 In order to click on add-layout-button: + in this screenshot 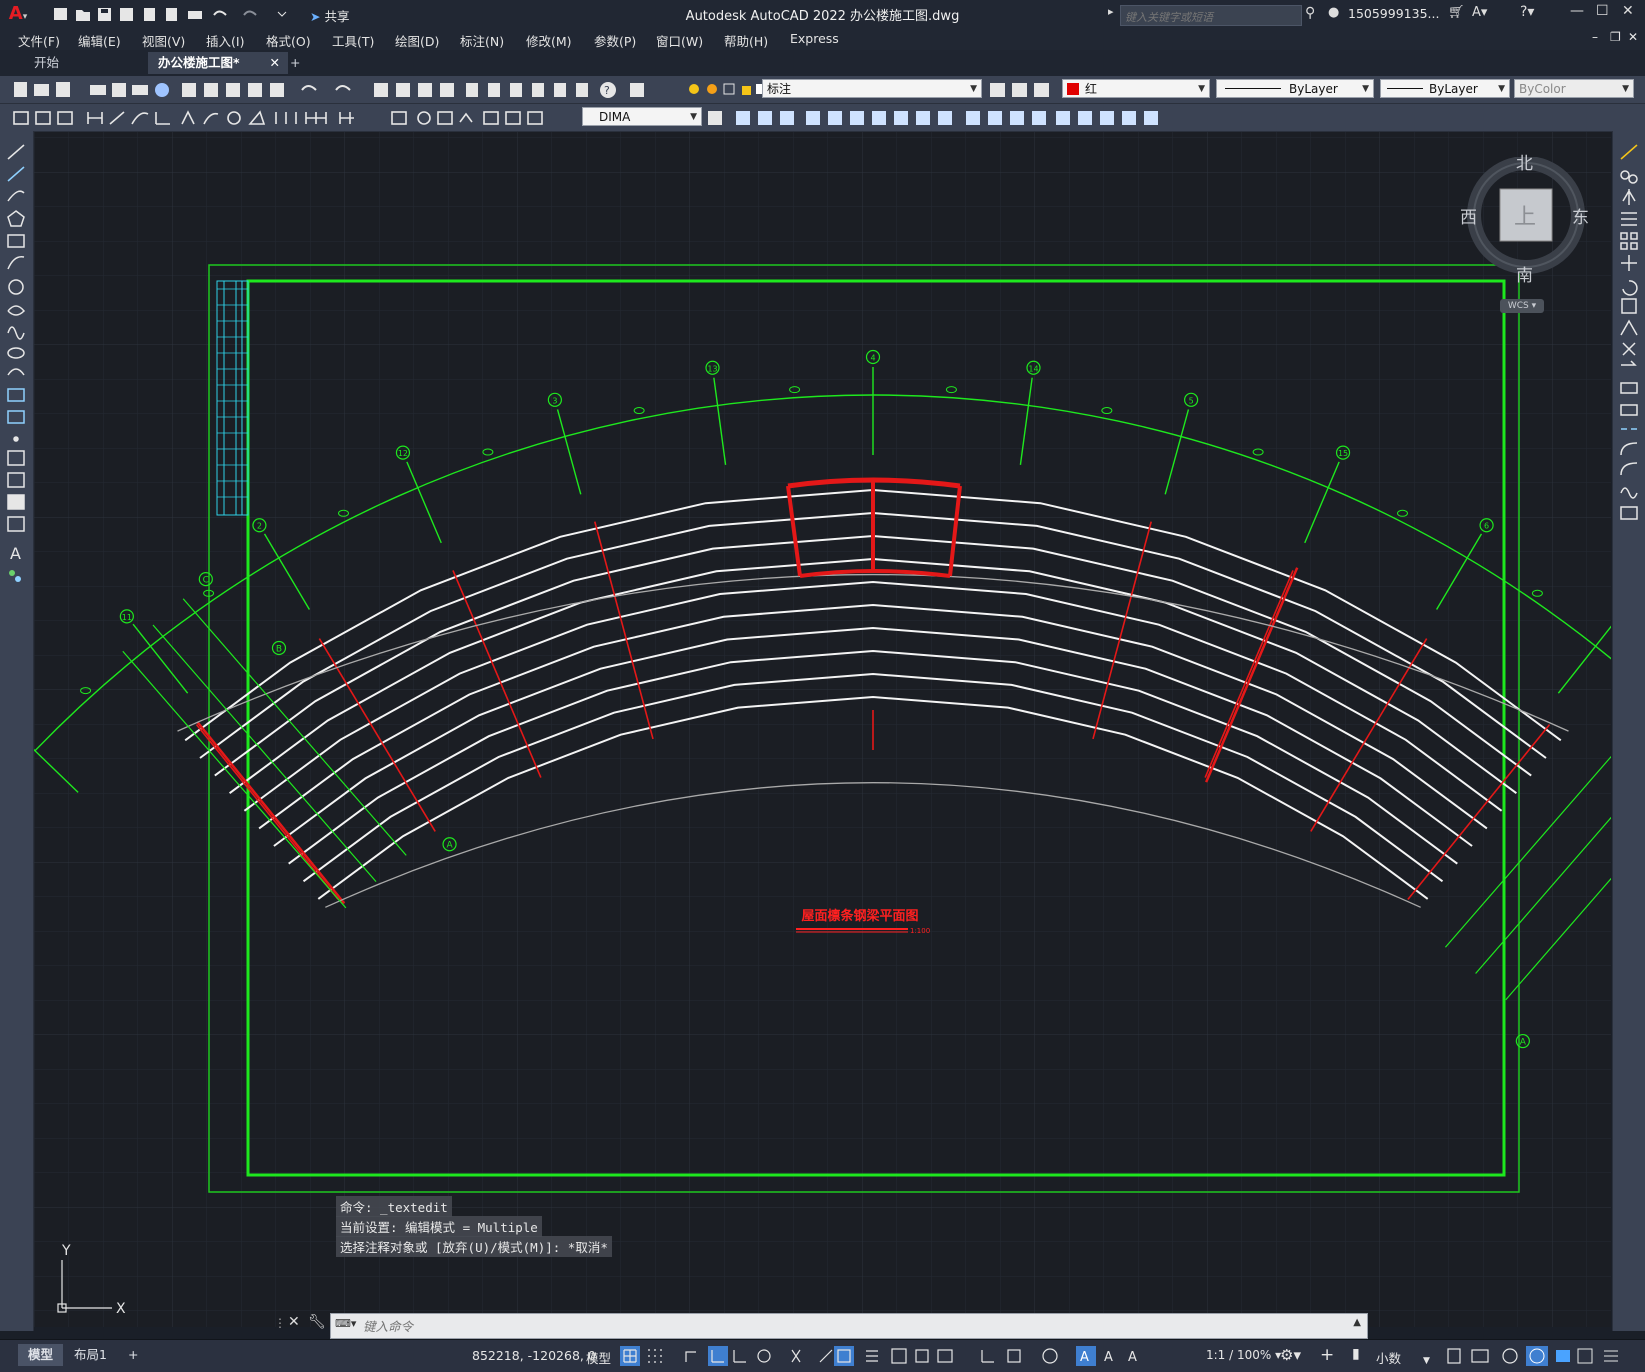, I will do `click(133, 1355)`.